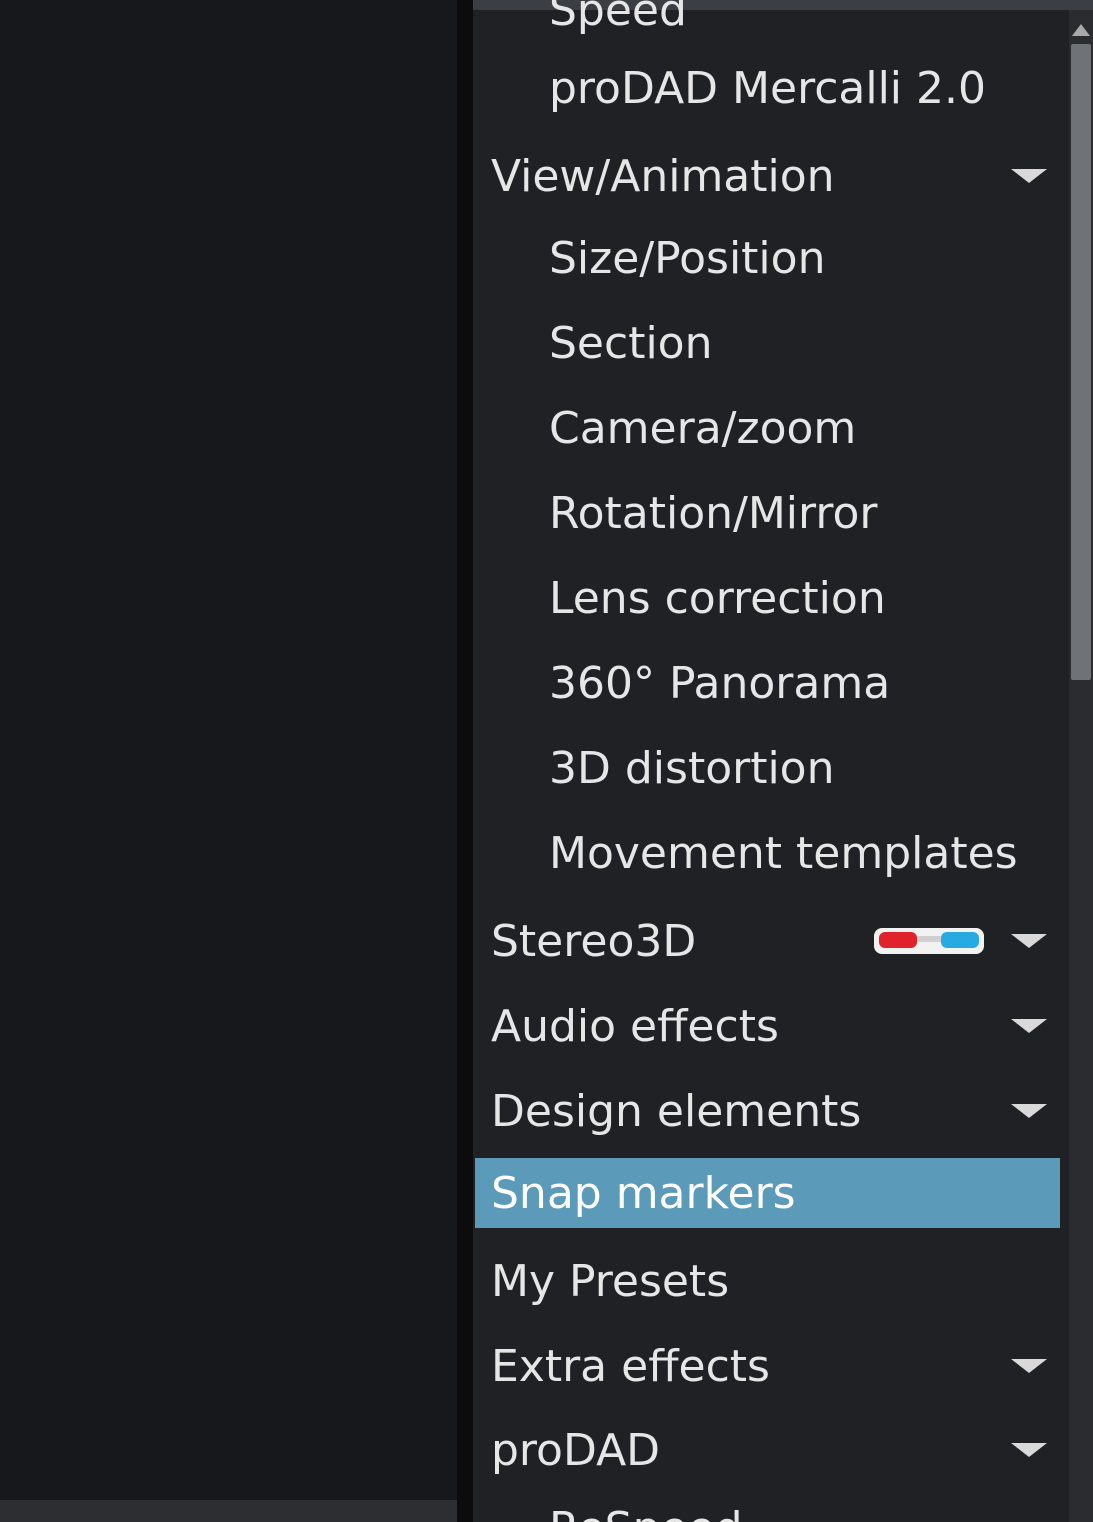 The image size is (1093, 1522). I want to click on list-item-speed: Speed, so click(767, 23).